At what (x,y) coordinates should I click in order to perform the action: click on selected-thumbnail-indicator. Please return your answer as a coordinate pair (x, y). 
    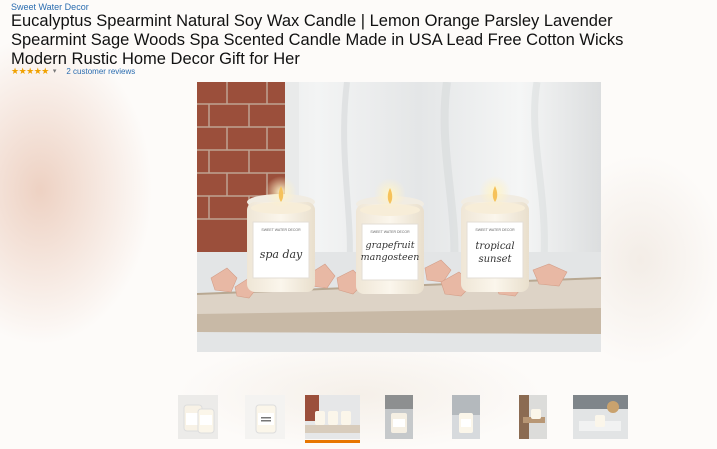
    Looking at the image, I should click on (332, 441).